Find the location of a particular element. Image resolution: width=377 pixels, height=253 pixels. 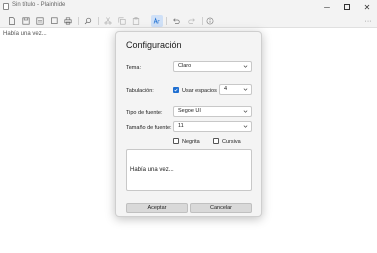

close-icon: ✕ is located at coordinates (367, 7).